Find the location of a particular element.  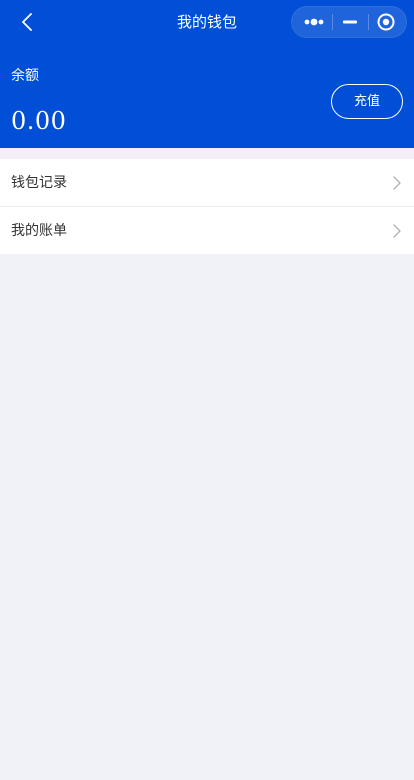

balance-panel: 余额 0.00 充值 is located at coordinates (207, 96).